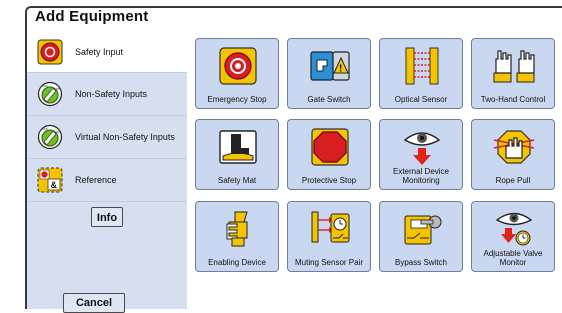  I want to click on tile-gate-switch: ! Gate Switch, so click(329, 73).